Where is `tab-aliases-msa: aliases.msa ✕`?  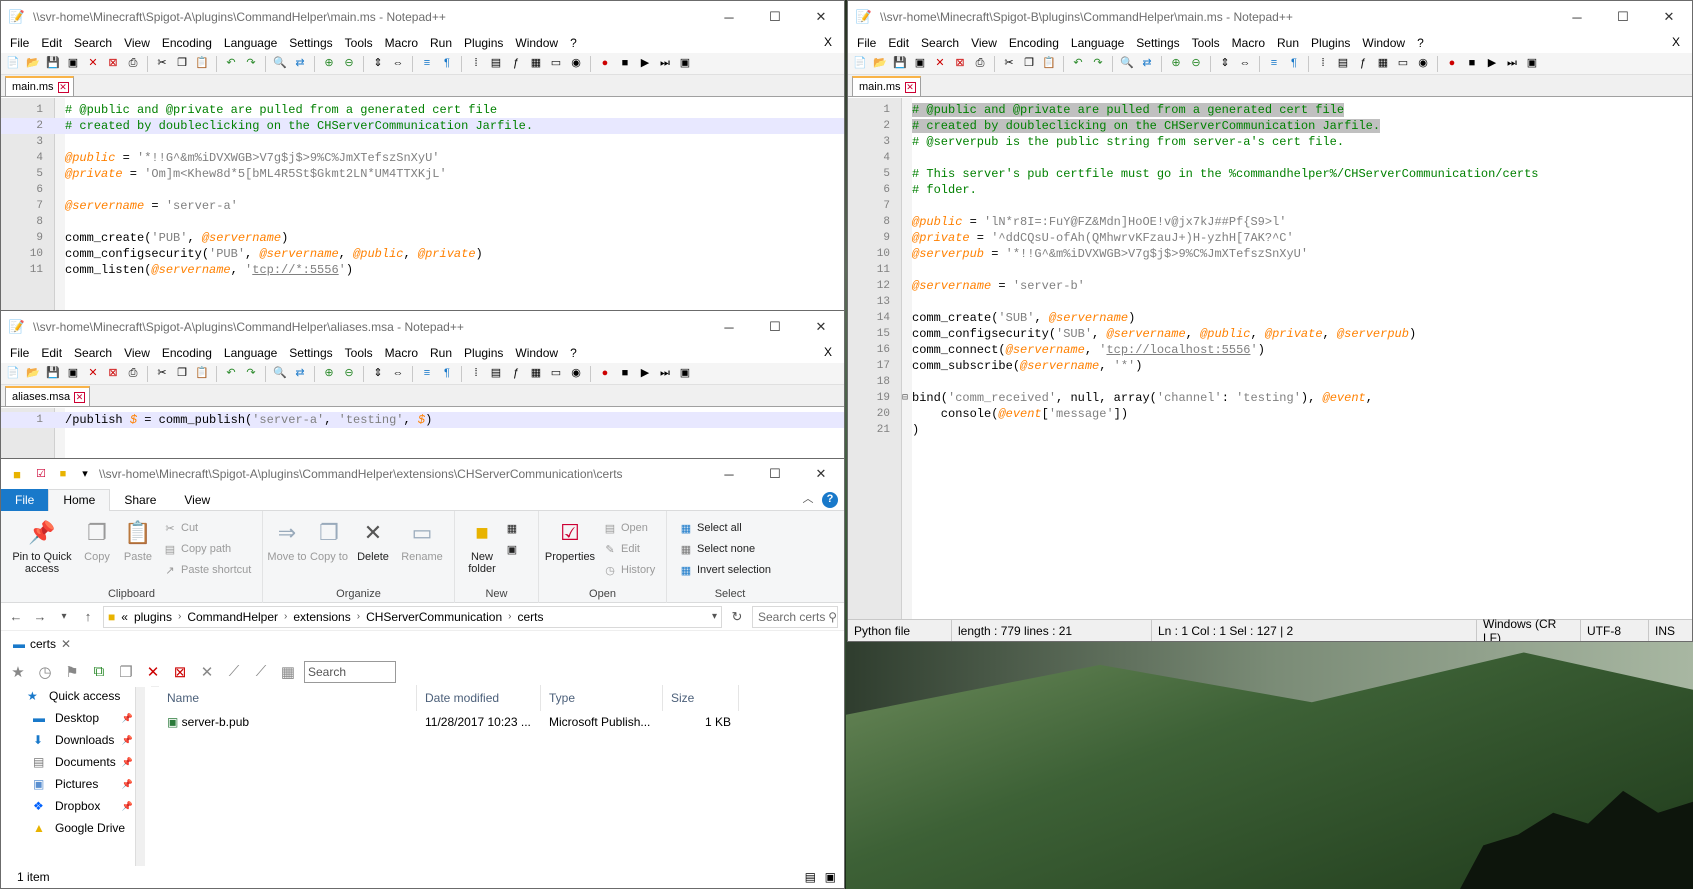
tab-aliases-msa: aliases.msa ✕ is located at coordinates (48, 396).